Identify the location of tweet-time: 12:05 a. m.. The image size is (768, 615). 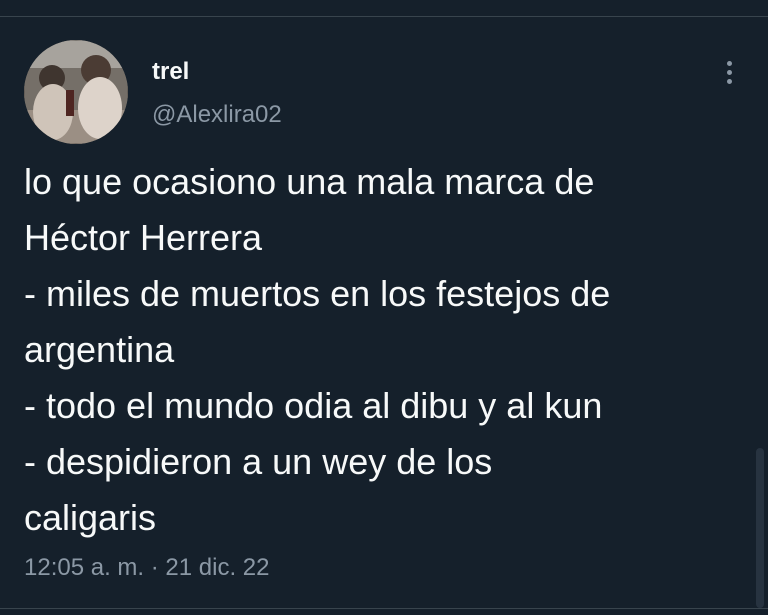
(84, 567).